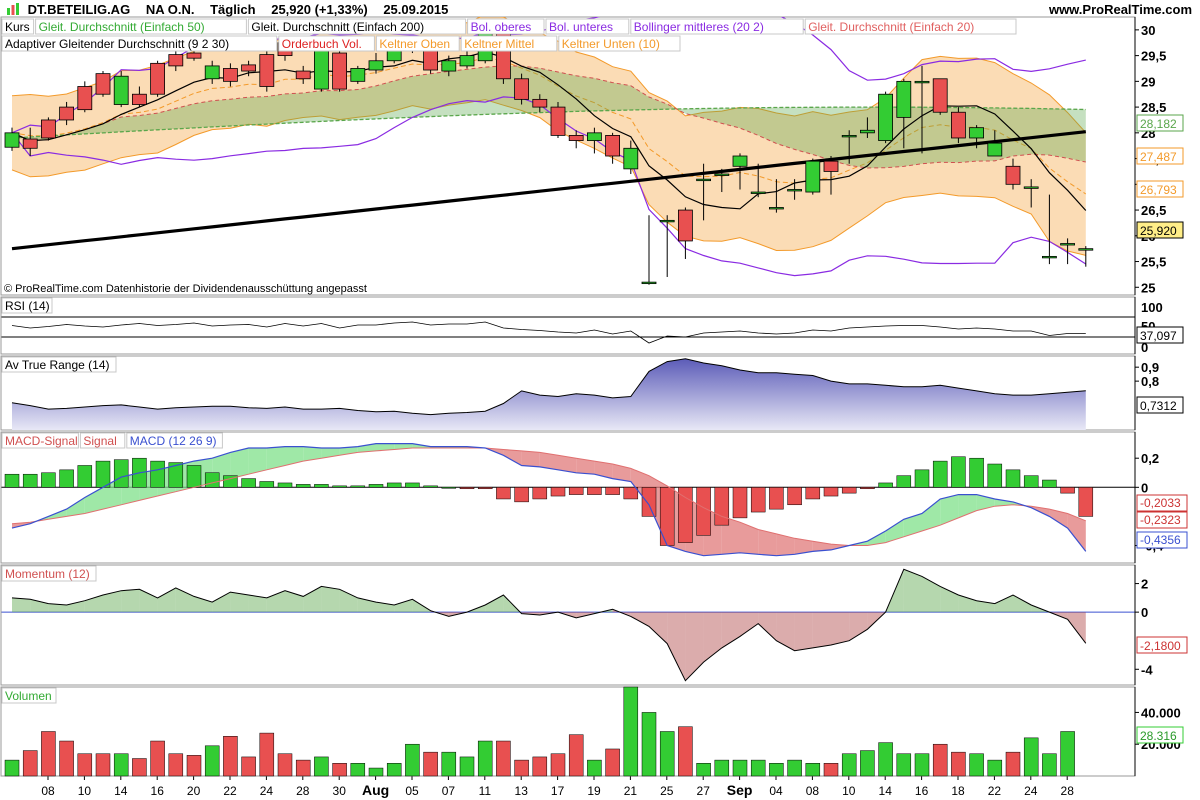  Describe the element at coordinates (704, 791) in the screenshot. I see `x-tick-label: 27` at that location.